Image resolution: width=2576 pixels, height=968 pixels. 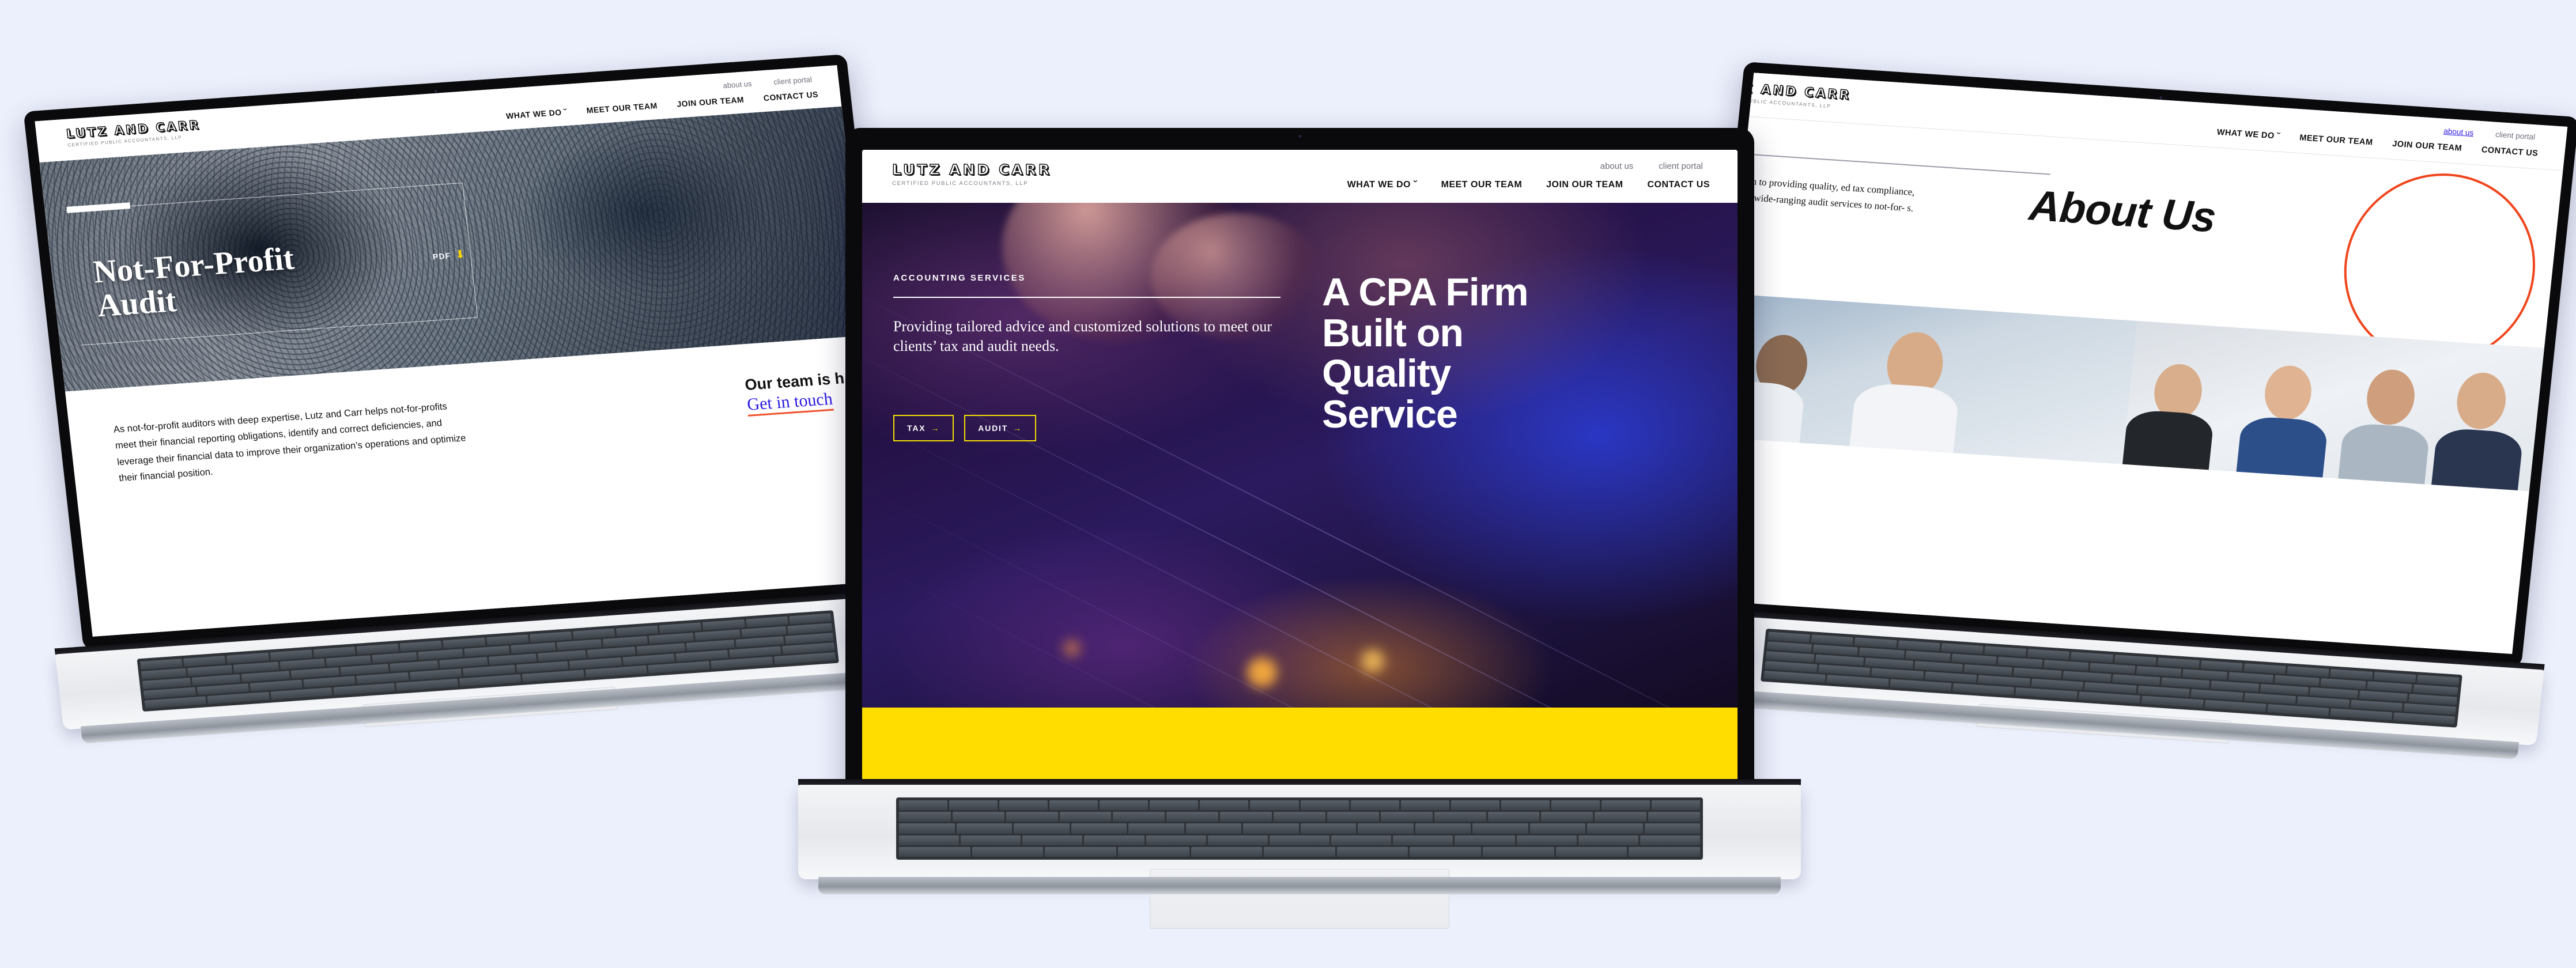 What do you see at coordinates (1000, 428) in the screenshot?
I see `audit-button: AUDIT →` at bounding box center [1000, 428].